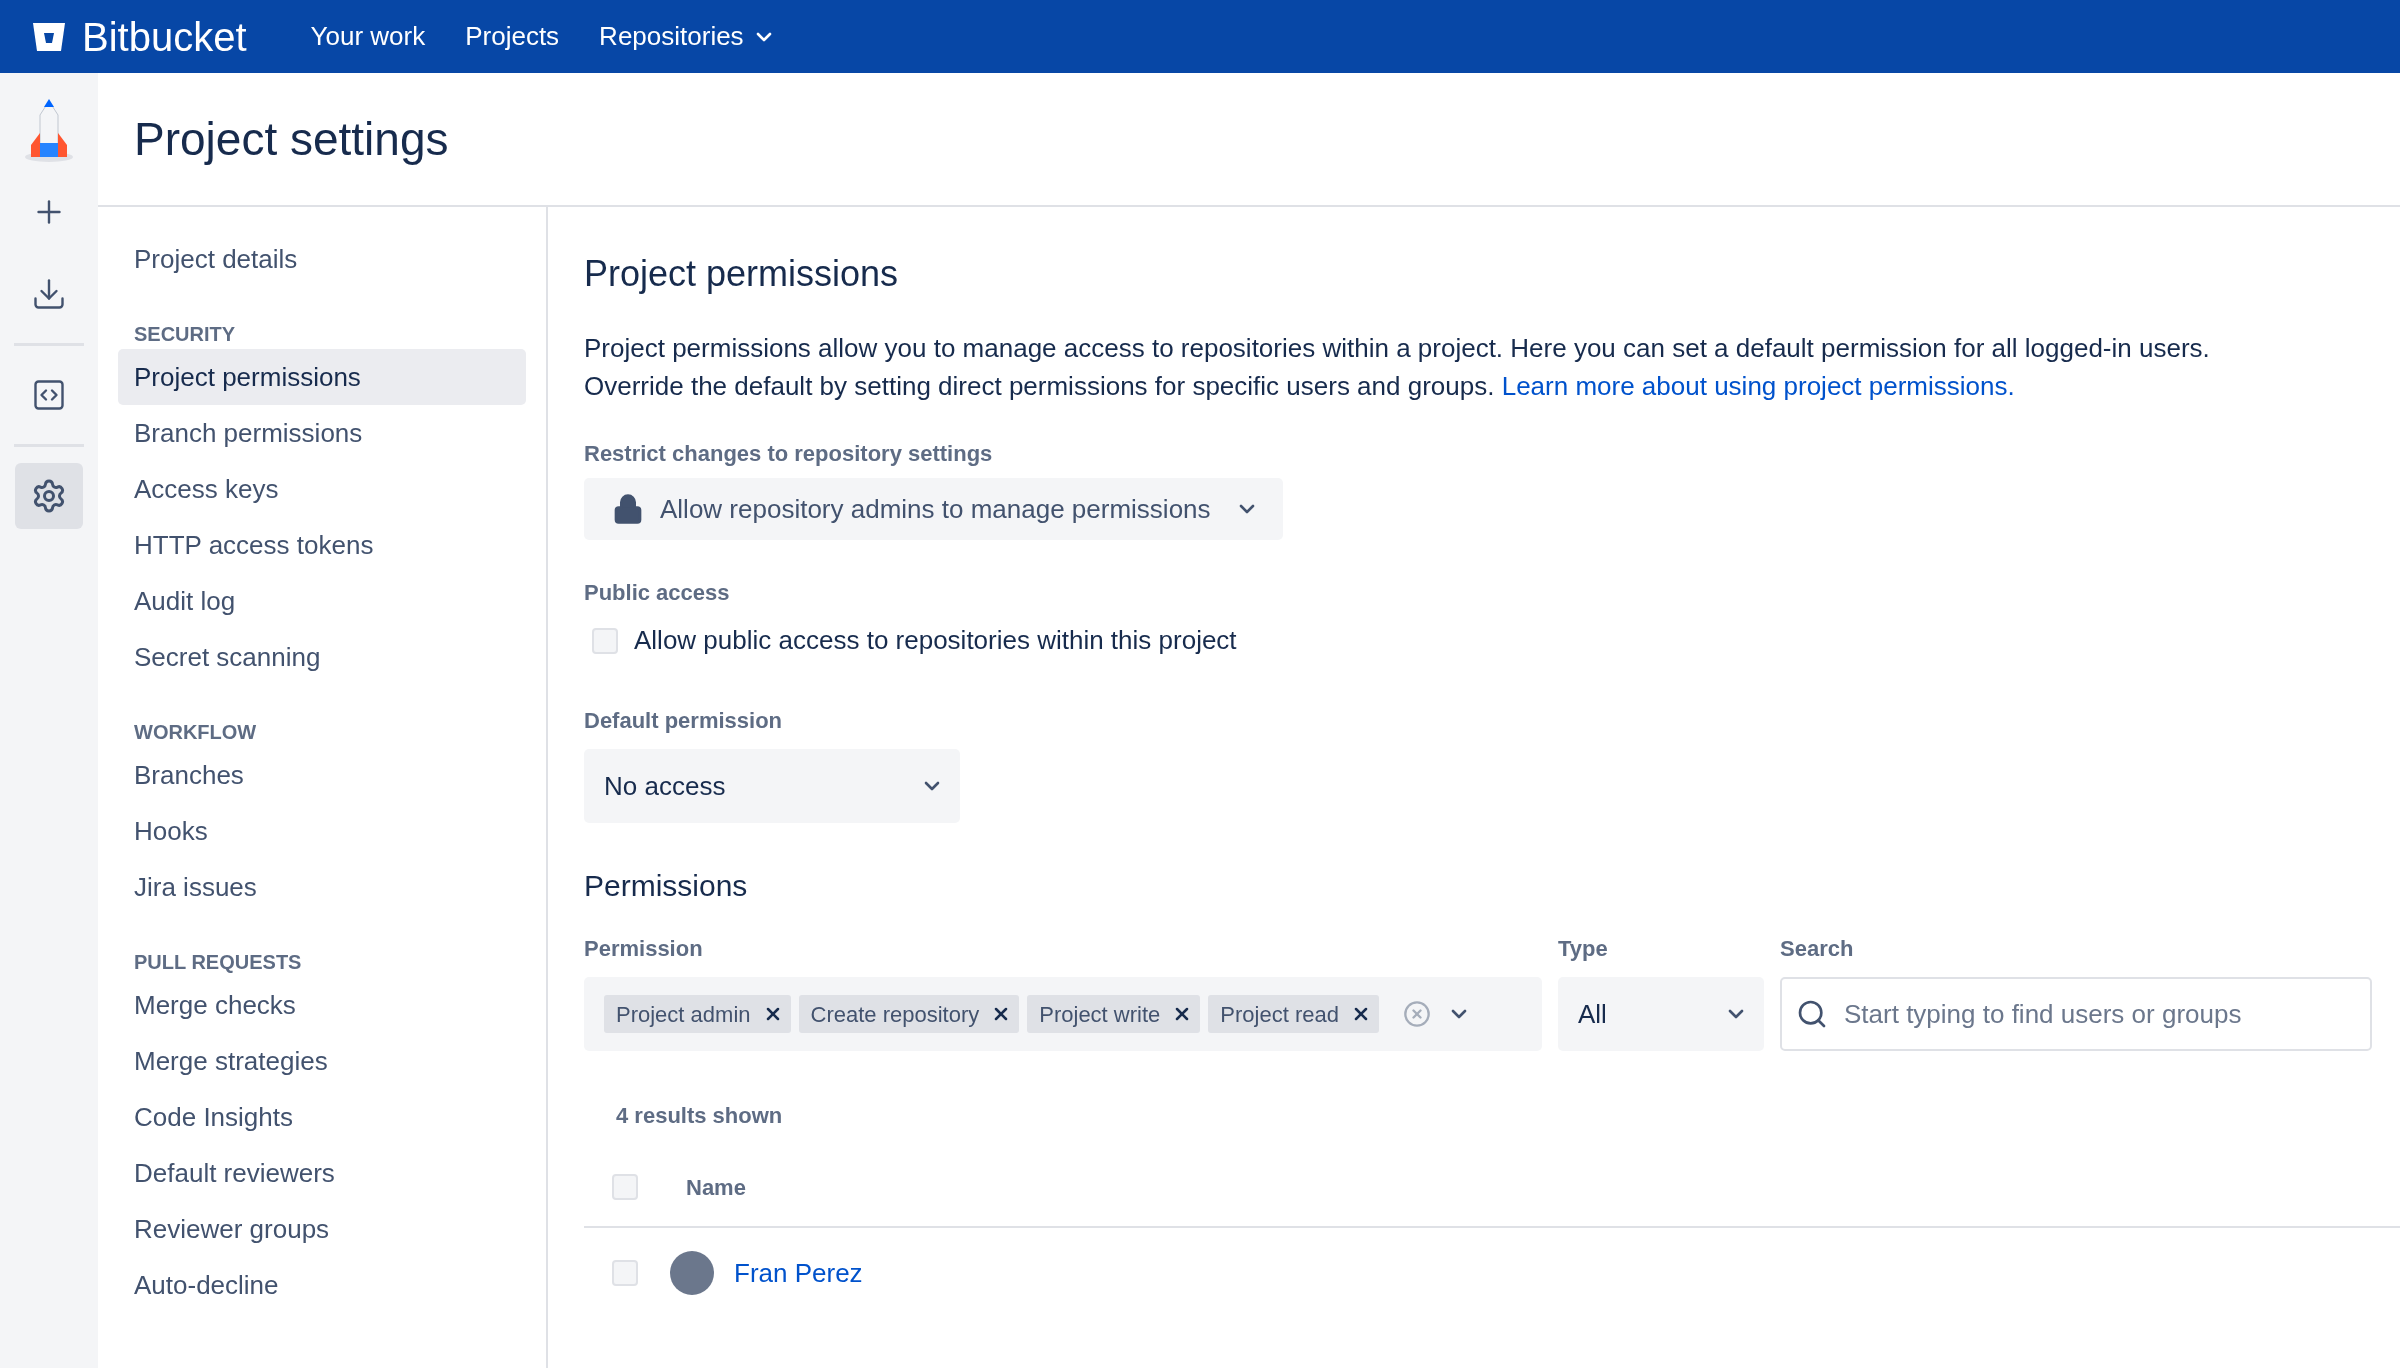  I want to click on section-title: Project permissions, so click(742, 274).